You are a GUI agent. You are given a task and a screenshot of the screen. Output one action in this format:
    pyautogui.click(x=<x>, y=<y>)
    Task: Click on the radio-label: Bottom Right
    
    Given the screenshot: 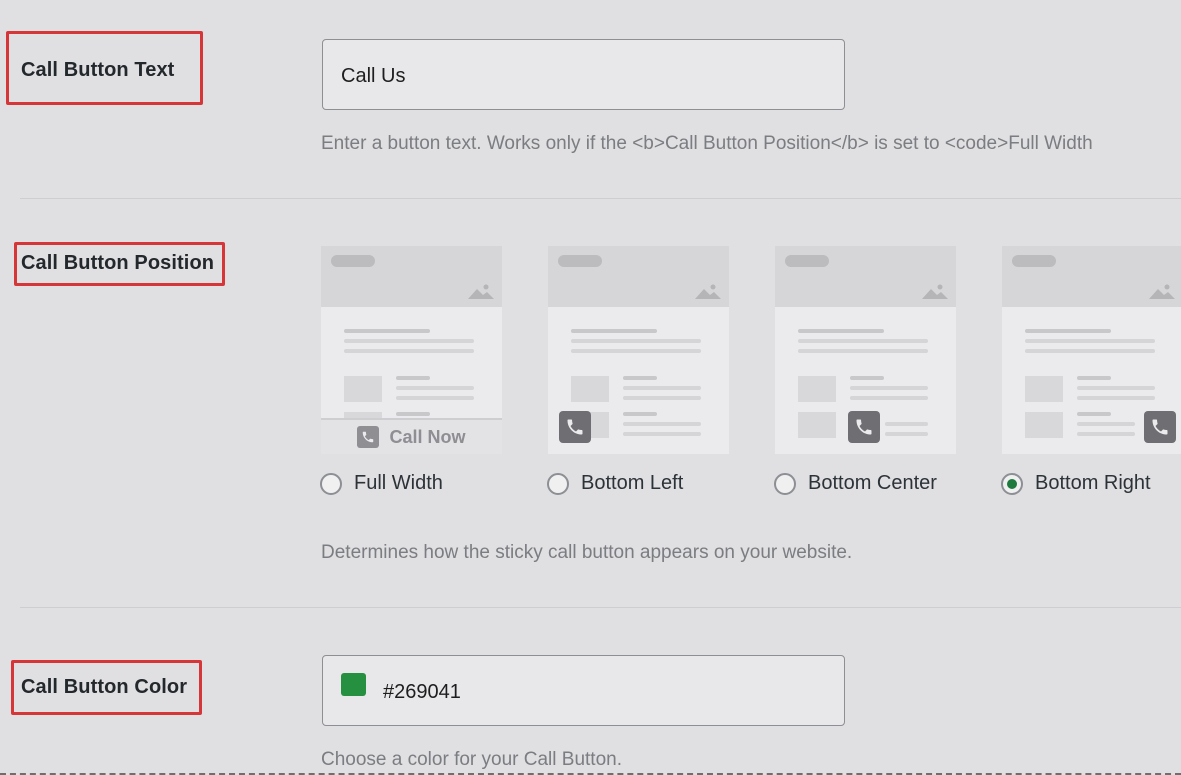 What is the action you would take?
    pyautogui.click(x=1093, y=483)
    